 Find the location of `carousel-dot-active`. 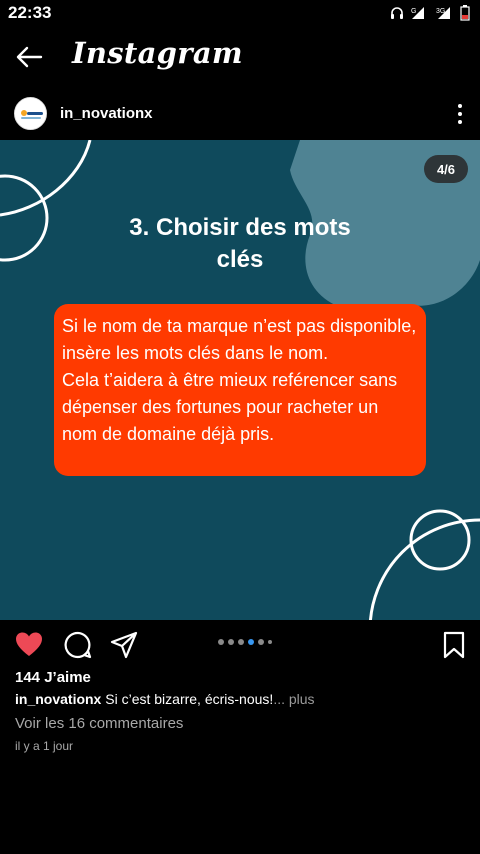

carousel-dot-active is located at coordinates (251, 642).